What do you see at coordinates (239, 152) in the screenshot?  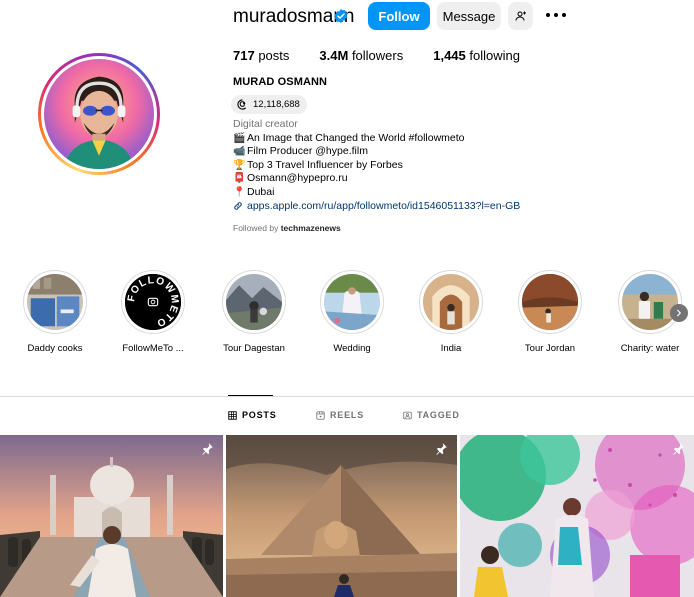 I see `camera-icon: 📹` at bounding box center [239, 152].